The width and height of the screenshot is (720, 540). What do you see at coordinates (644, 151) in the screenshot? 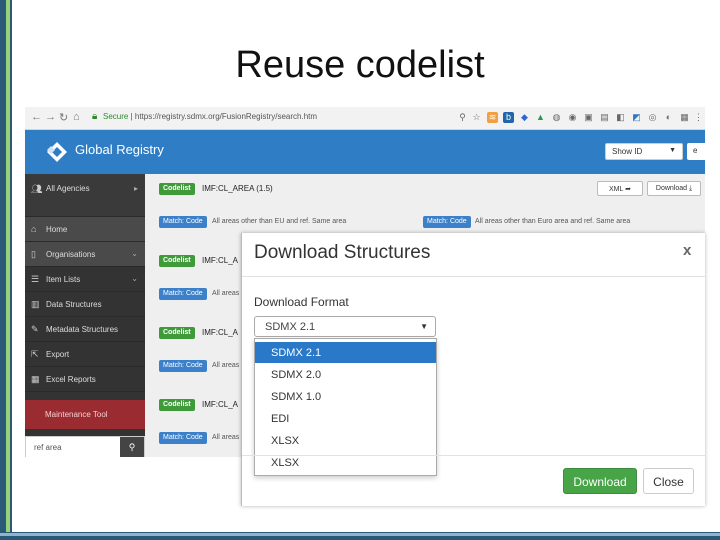
I see `show-id-select: Show ID ▼` at bounding box center [644, 151].